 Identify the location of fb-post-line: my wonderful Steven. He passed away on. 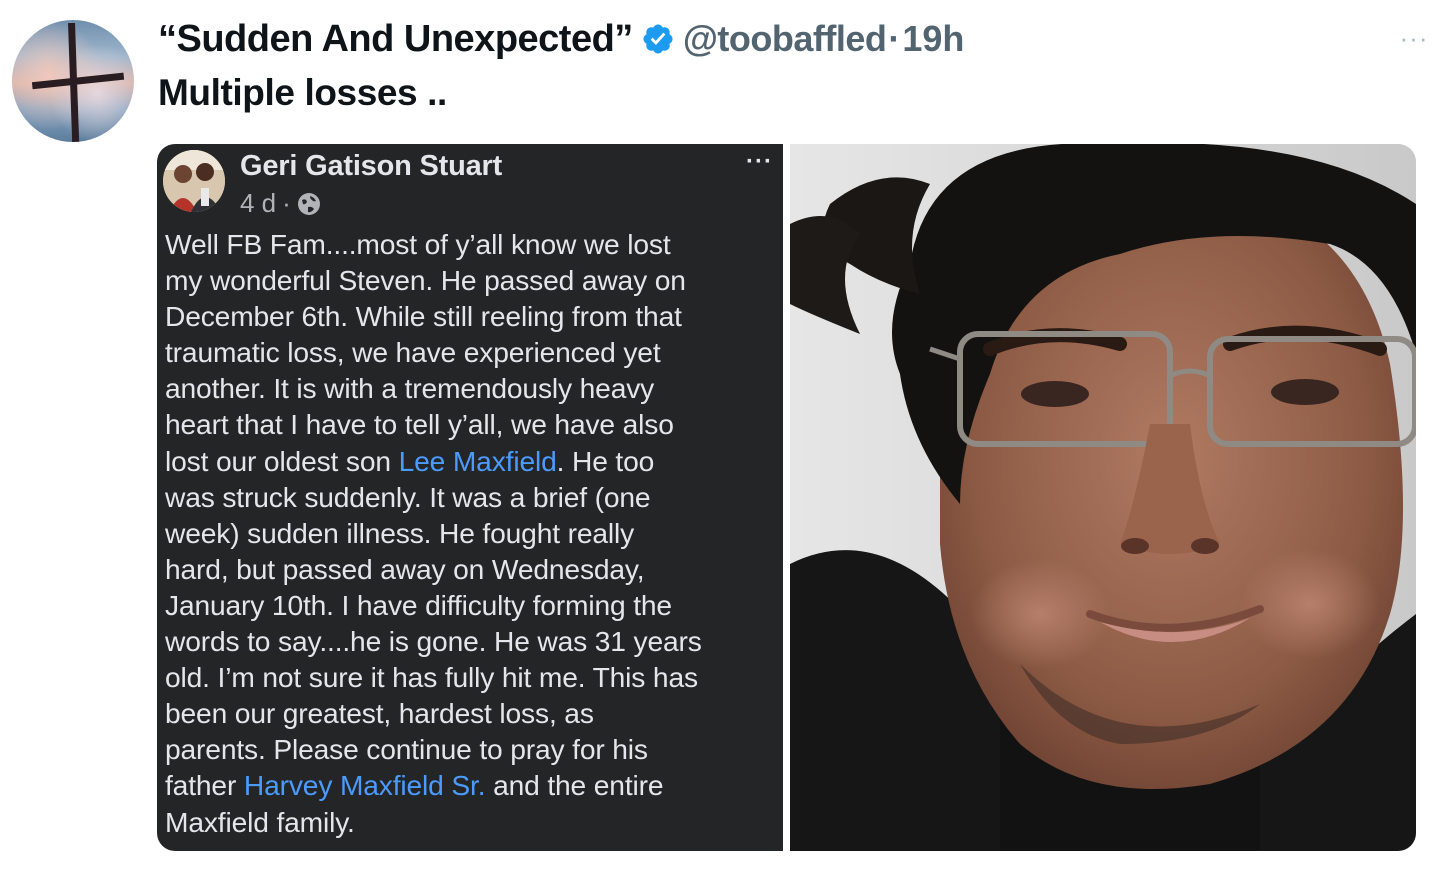
(473, 280).